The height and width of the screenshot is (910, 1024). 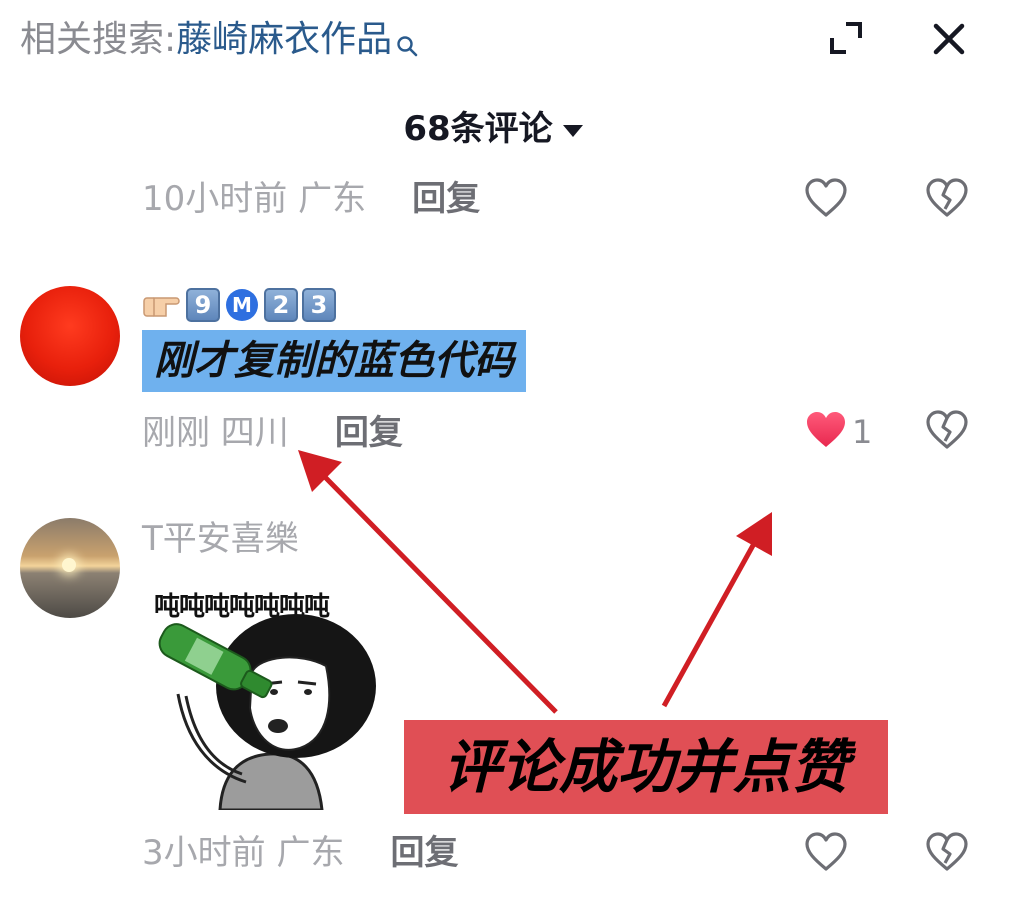 I want to click on comment-count: 68条评论, so click(x=478, y=129).